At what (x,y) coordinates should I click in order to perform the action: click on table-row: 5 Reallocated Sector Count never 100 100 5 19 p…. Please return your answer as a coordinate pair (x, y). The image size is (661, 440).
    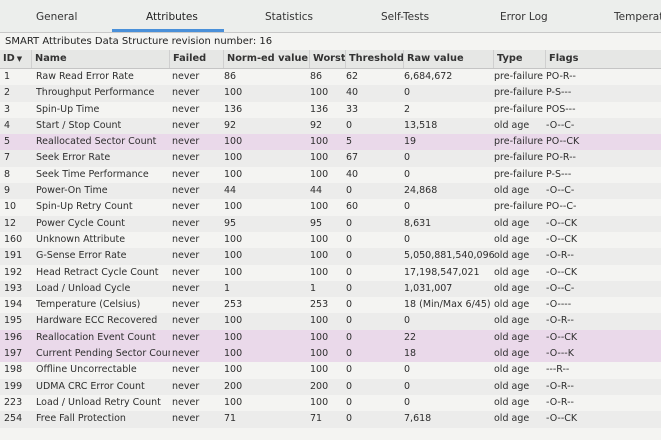
    Looking at the image, I should click on (330, 142).